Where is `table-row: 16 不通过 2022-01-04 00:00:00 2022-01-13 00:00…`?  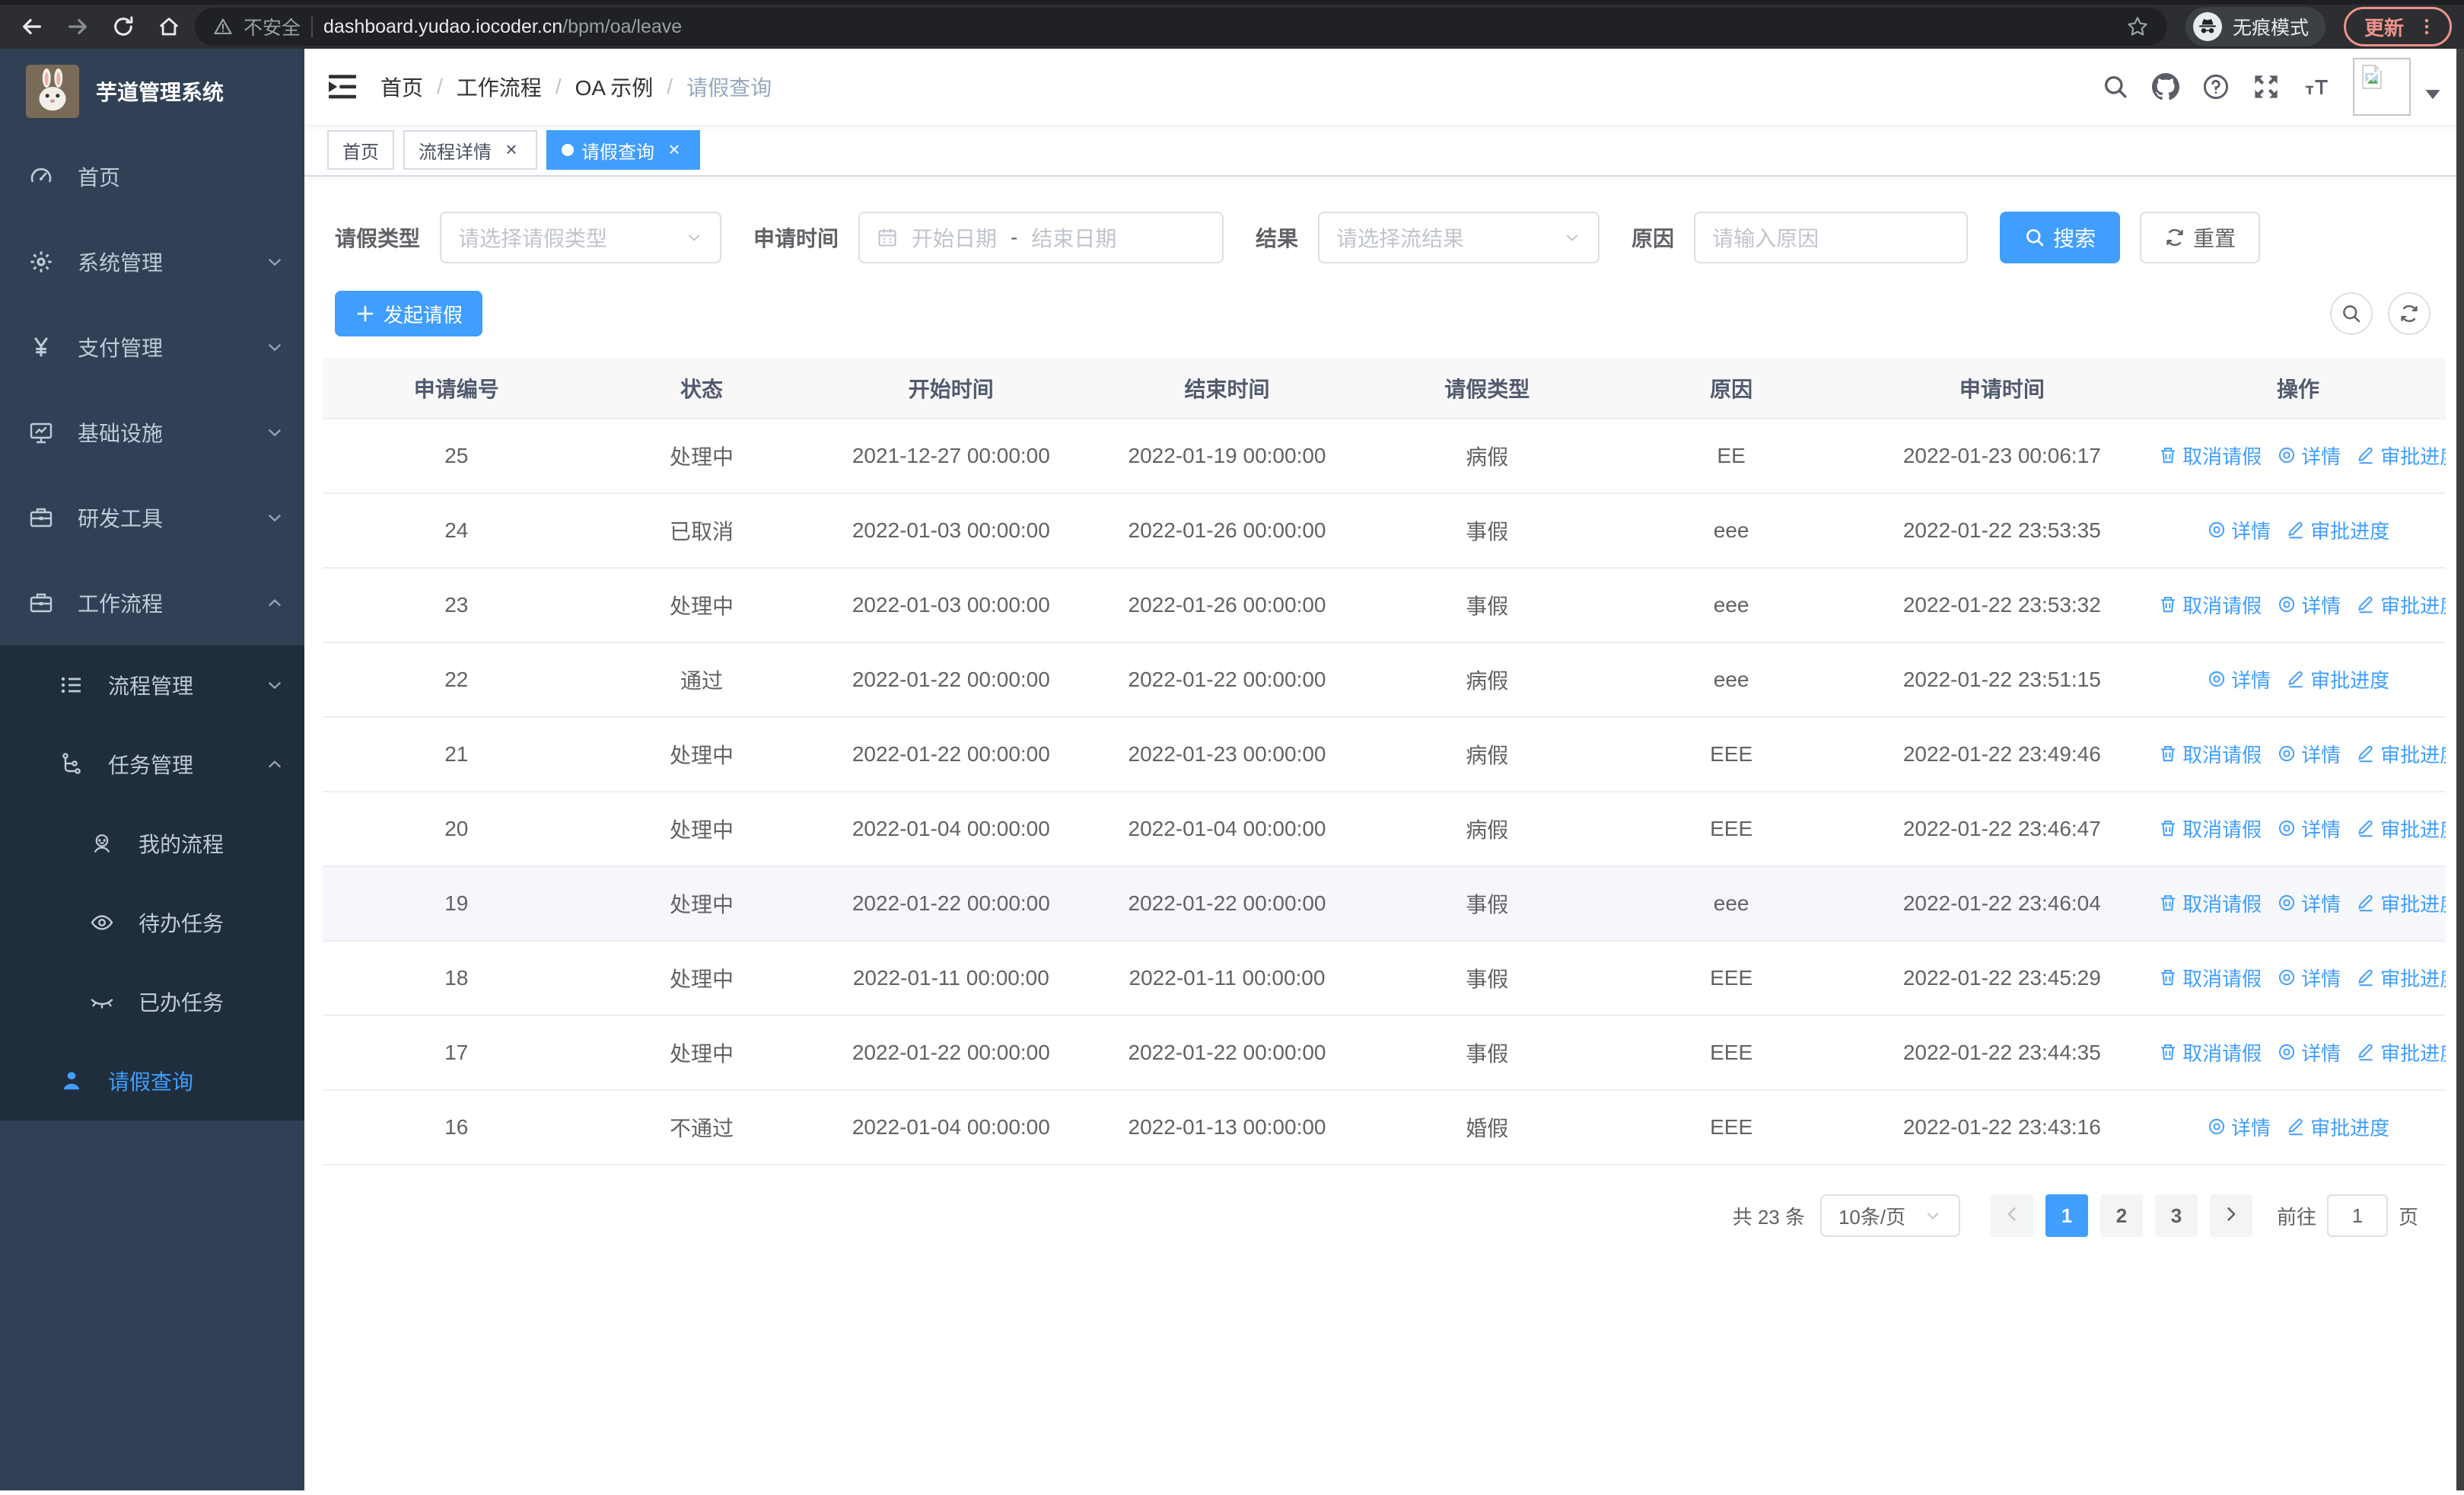 table-row: 16 不通过 2022-01-04 00:00:00 2022-01-13 00:00… is located at coordinates (1384, 1127).